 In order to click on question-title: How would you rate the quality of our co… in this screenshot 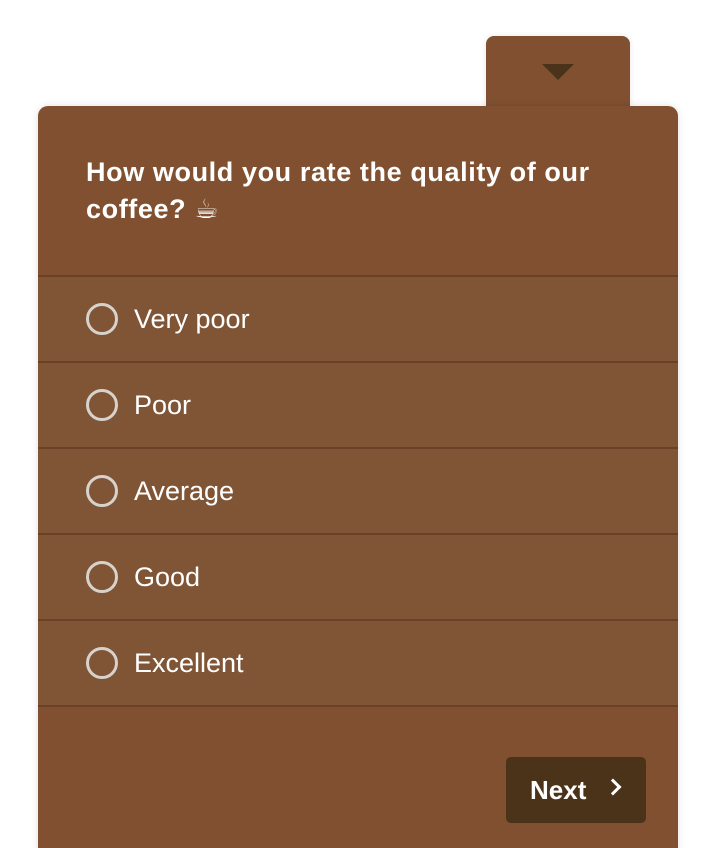, I will do `click(338, 190)`.